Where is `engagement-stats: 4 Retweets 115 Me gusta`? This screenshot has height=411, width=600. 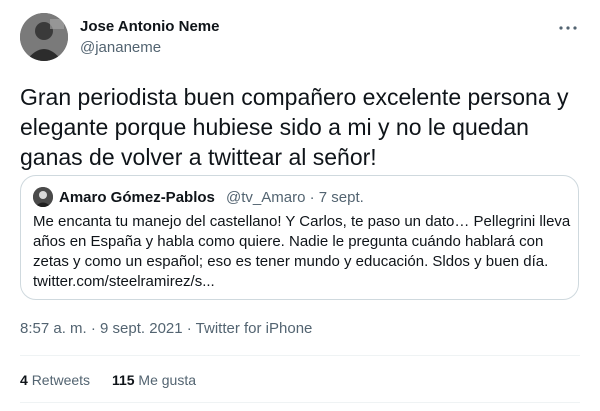 engagement-stats: 4 Retweets 115 Me gusta is located at coordinates (117, 380).